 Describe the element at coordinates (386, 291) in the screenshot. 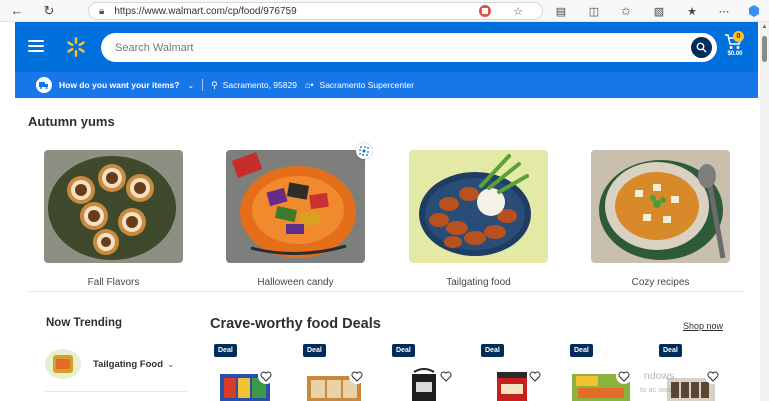

I see `section-divider` at that location.